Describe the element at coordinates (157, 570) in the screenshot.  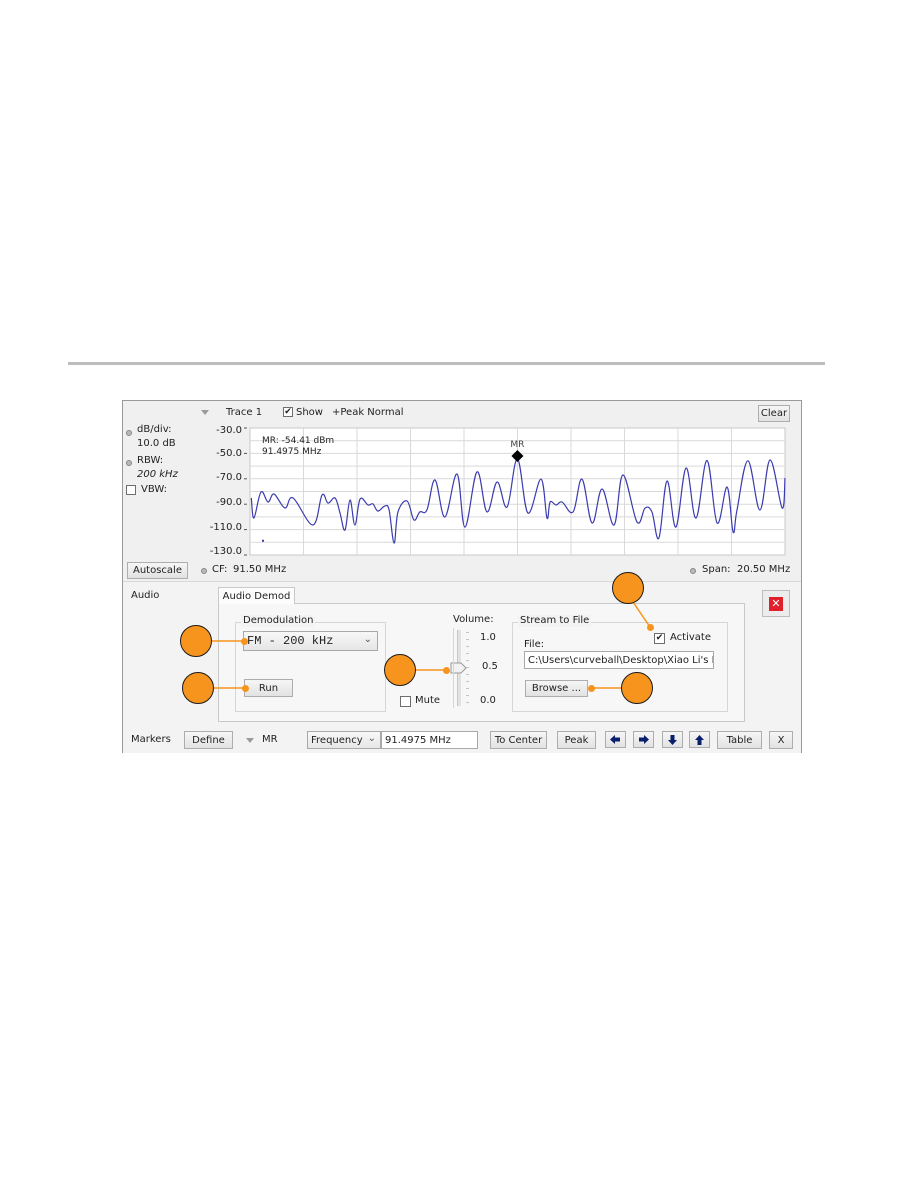
I see `autoscale-button: Autoscale` at that location.